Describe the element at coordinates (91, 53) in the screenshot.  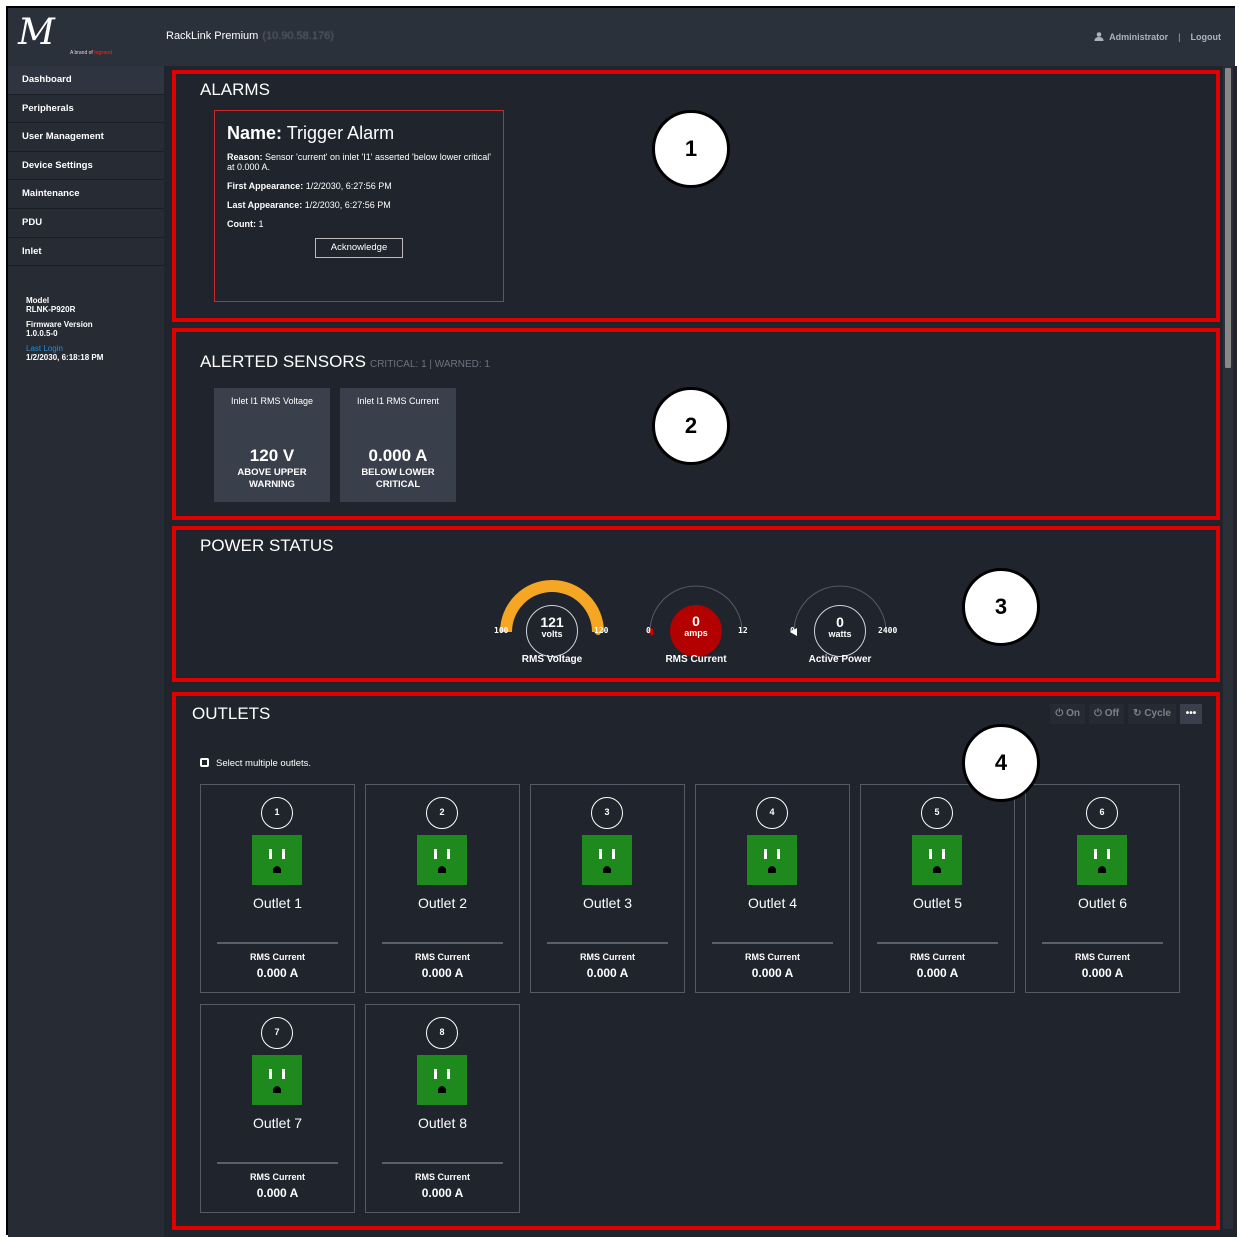
I see `logo-subtitle: A brand of legrand` at that location.